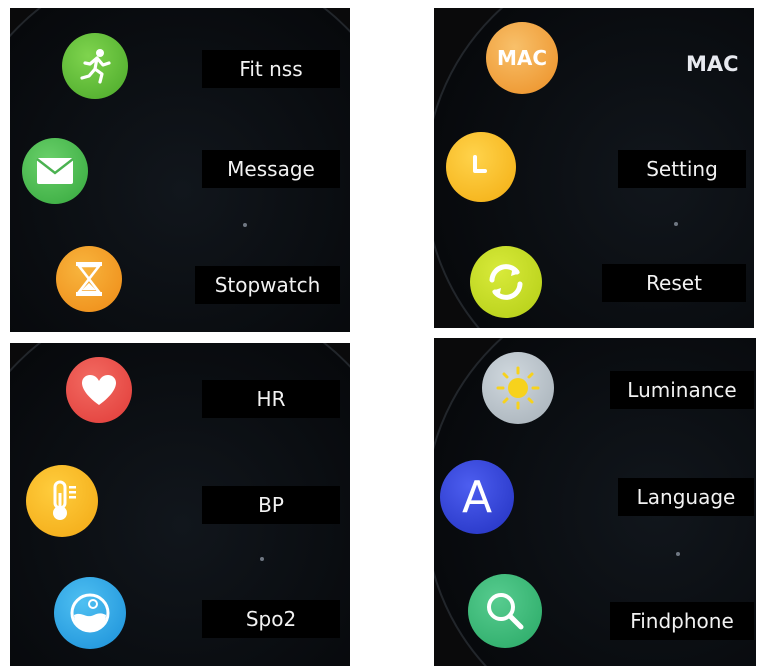 This screenshot has height=666, width=763. What do you see at coordinates (674, 283) in the screenshot?
I see `menu-label-reset: Reset` at bounding box center [674, 283].